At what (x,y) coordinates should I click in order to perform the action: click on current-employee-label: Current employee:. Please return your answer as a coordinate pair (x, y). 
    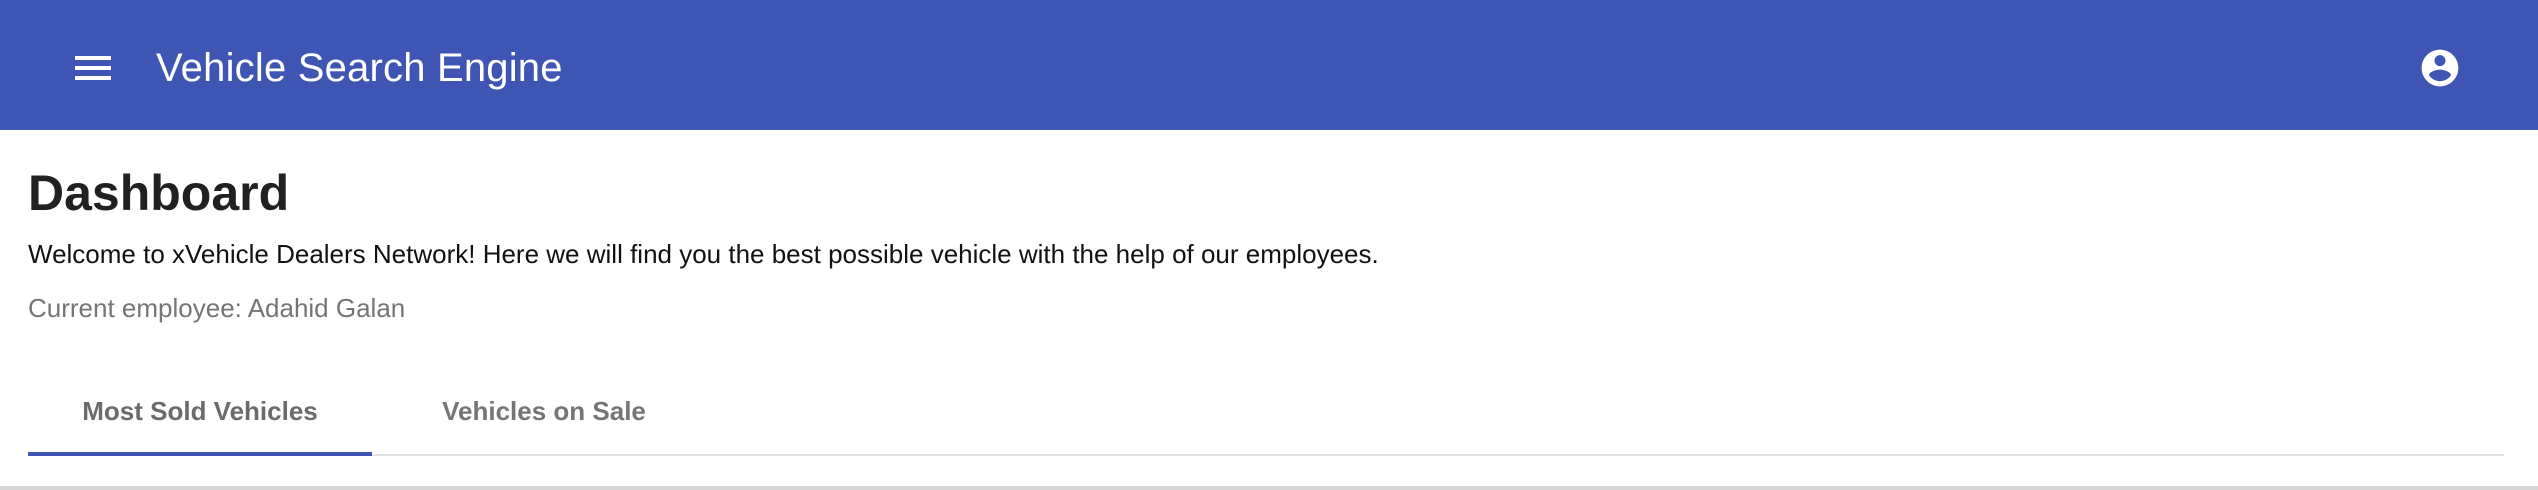
    Looking at the image, I should click on (135, 308).